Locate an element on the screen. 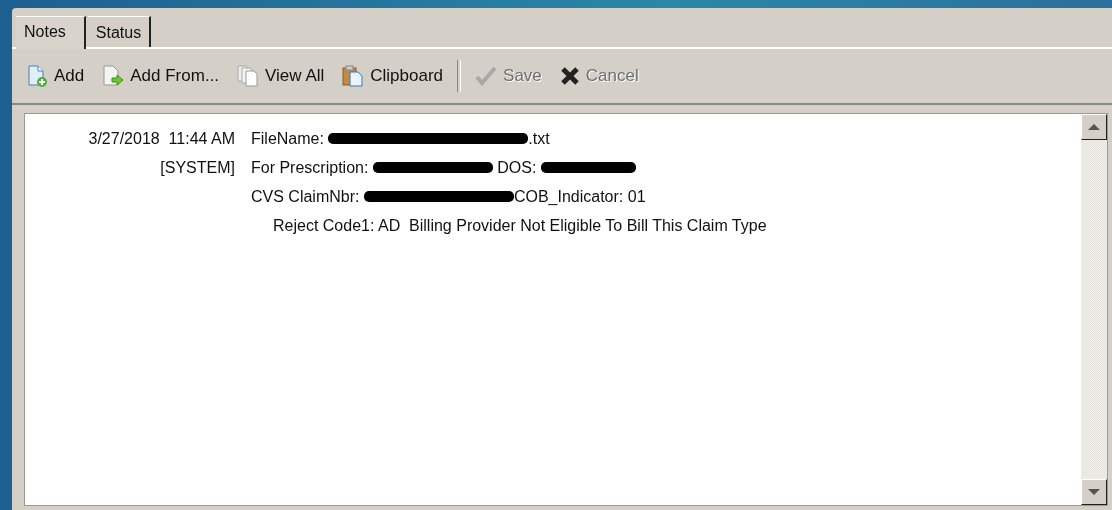 The height and width of the screenshot is (510, 1112). note-text: CVS ClaimNbr: is located at coordinates (306, 197).